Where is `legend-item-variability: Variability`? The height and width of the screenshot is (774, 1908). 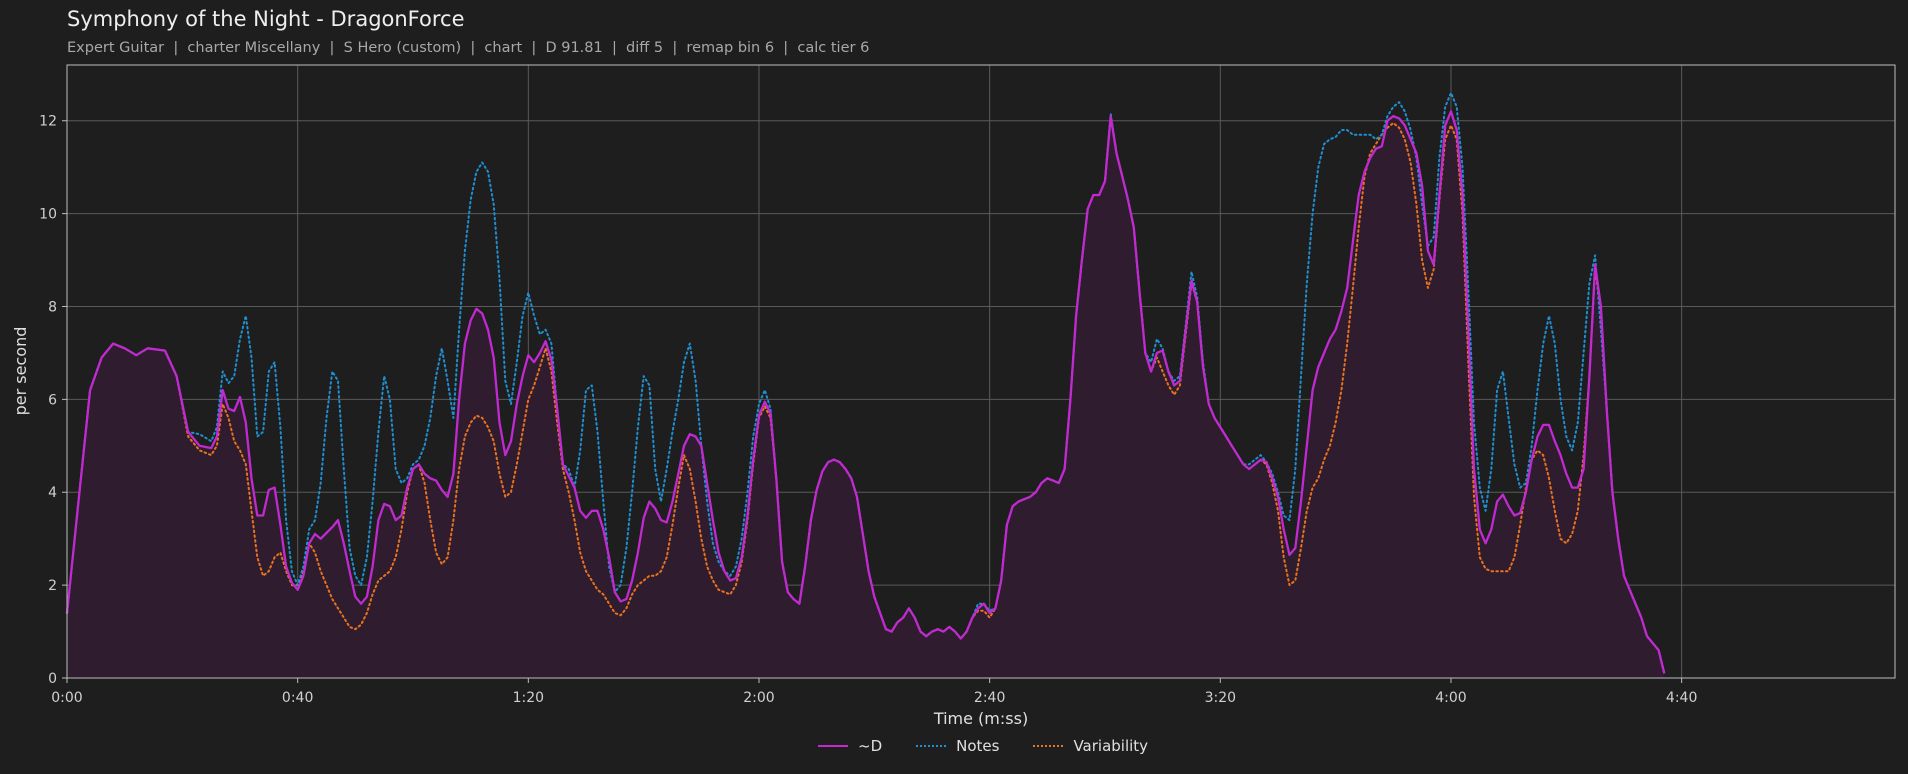 legend-item-variability: Variability is located at coordinates (1090, 746).